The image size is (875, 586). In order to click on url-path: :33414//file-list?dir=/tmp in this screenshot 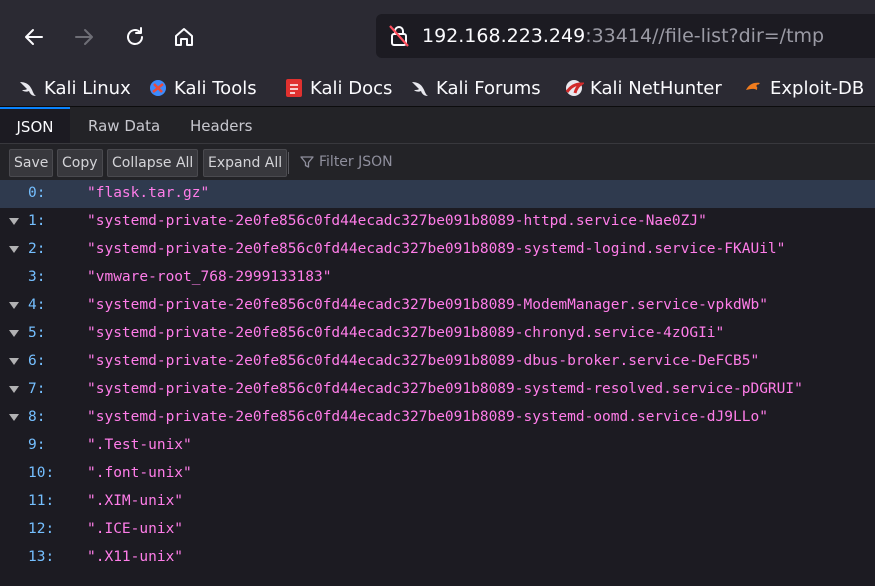, I will do `click(705, 36)`.